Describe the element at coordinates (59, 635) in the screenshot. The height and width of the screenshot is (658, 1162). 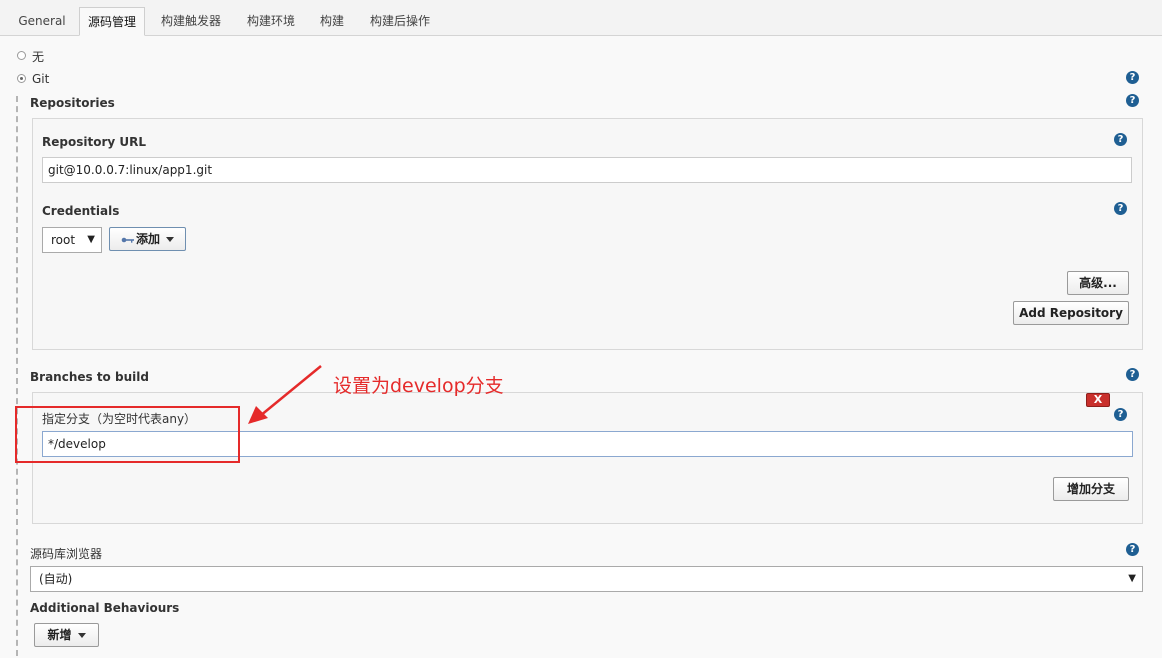
I see `add-behaviour-label: 新增` at that location.